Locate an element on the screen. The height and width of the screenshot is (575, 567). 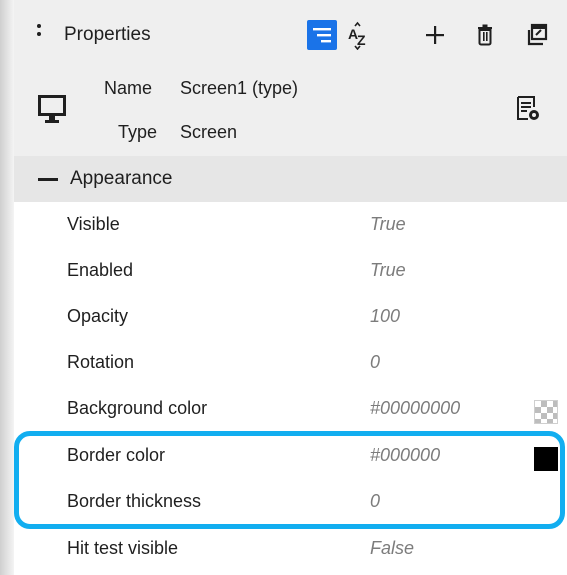
color-swatch-transparent is located at coordinates (546, 412).